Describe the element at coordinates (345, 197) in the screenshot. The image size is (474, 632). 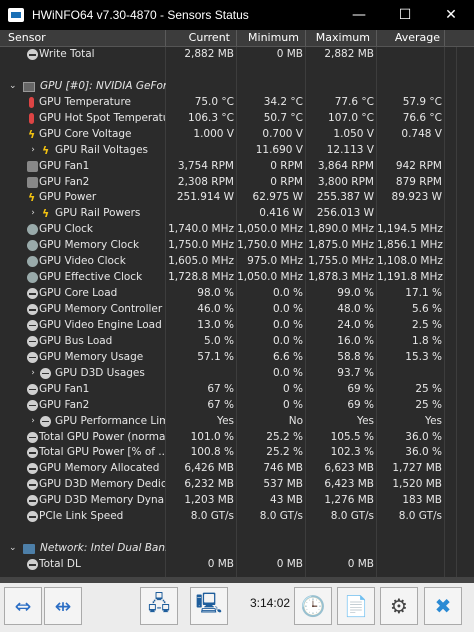
I see `maximum-value: 255.387 W` at that location.